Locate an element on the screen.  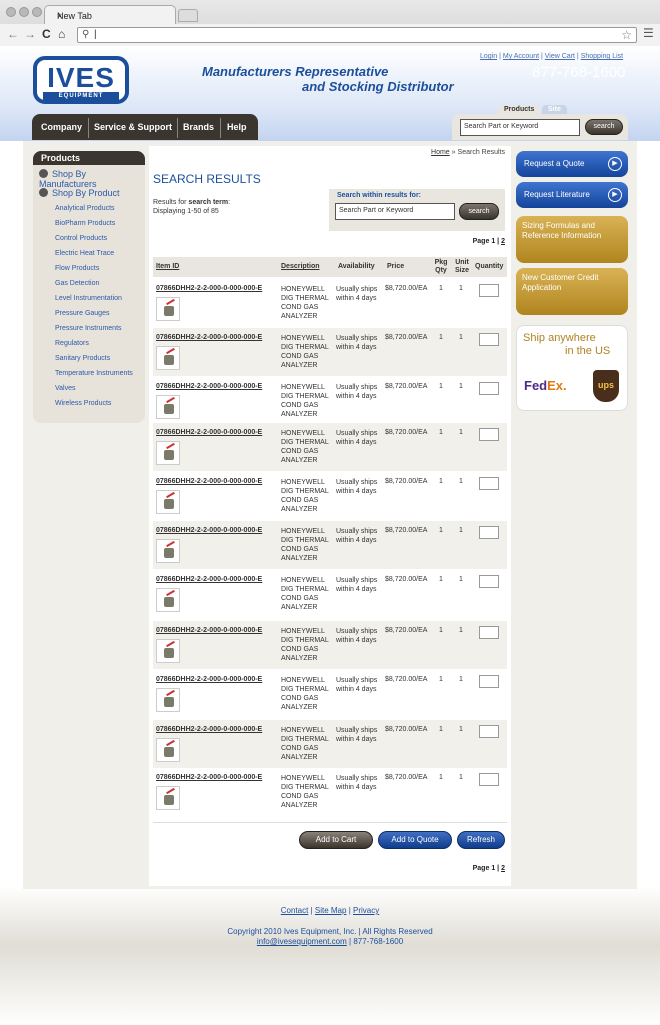
nav-help: Help is located at coordinates (237, 127).